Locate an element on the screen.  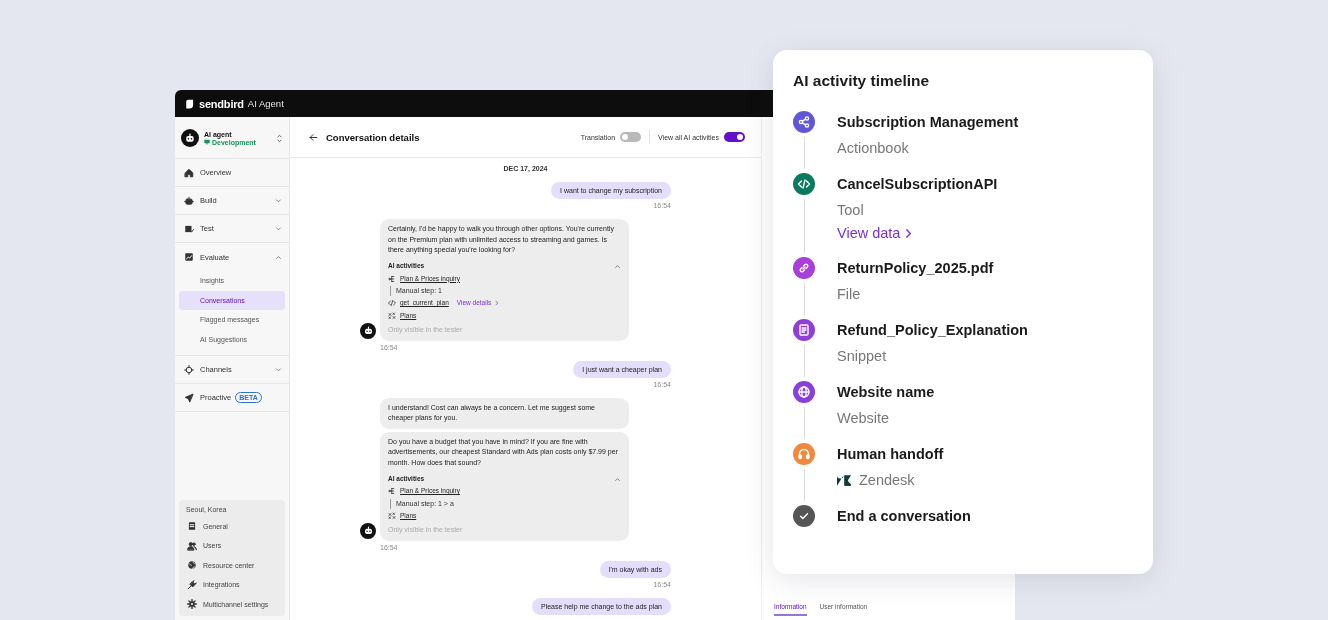
globe-icon is located at coordinates (192, 565).